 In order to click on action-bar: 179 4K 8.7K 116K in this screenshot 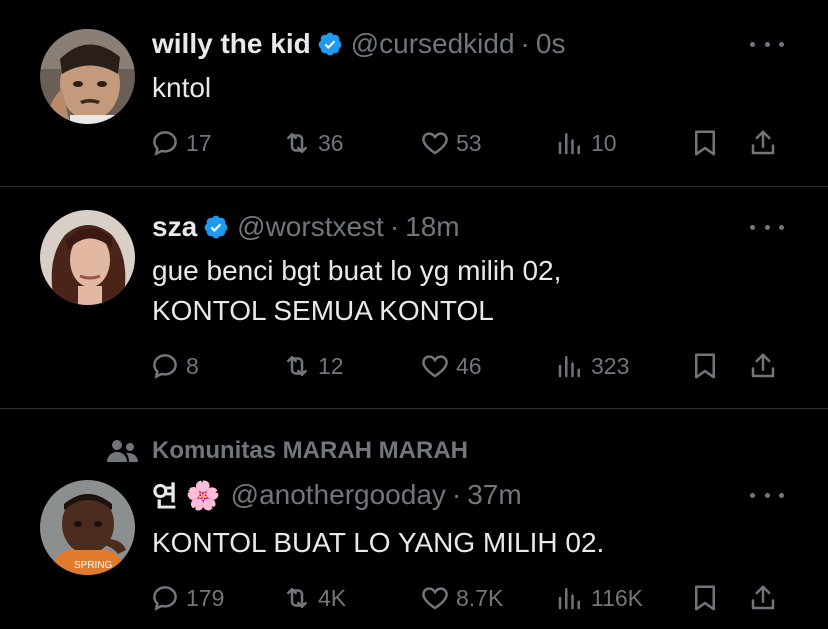, I will do `click(470, 598)`.